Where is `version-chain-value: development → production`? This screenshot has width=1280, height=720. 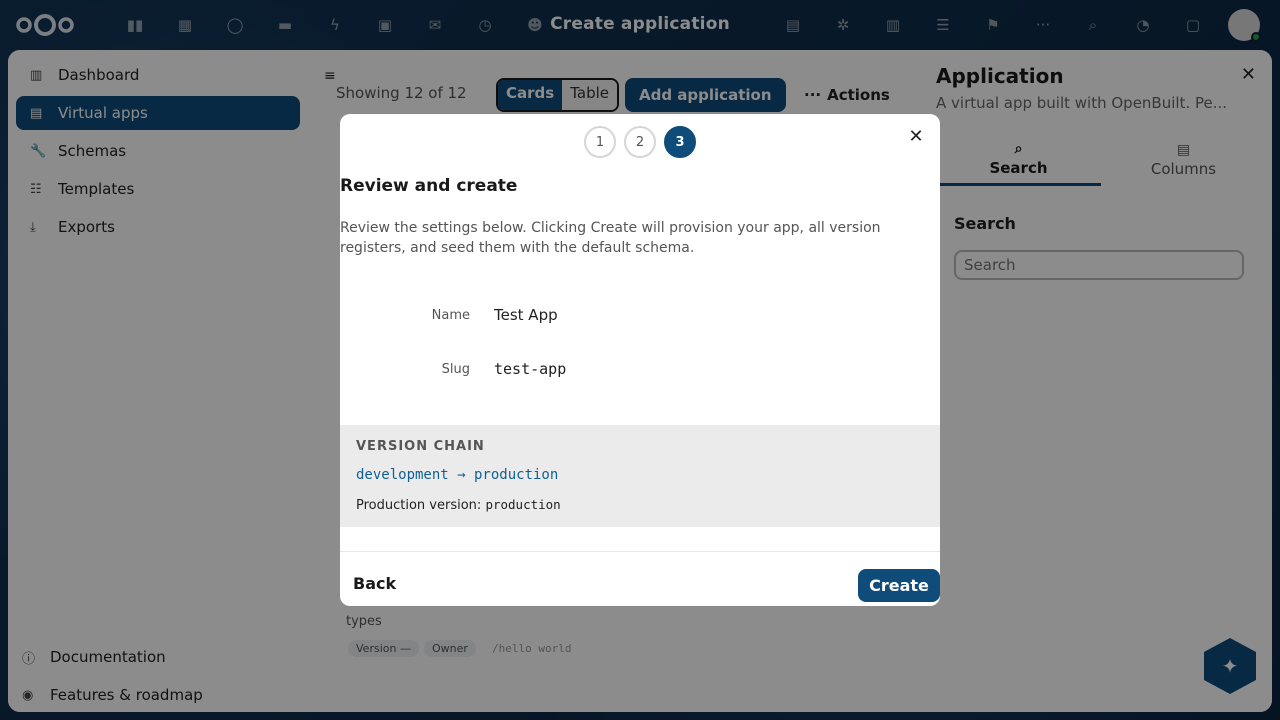
version-chain-value: development → production is located at coordinates (457, 475).